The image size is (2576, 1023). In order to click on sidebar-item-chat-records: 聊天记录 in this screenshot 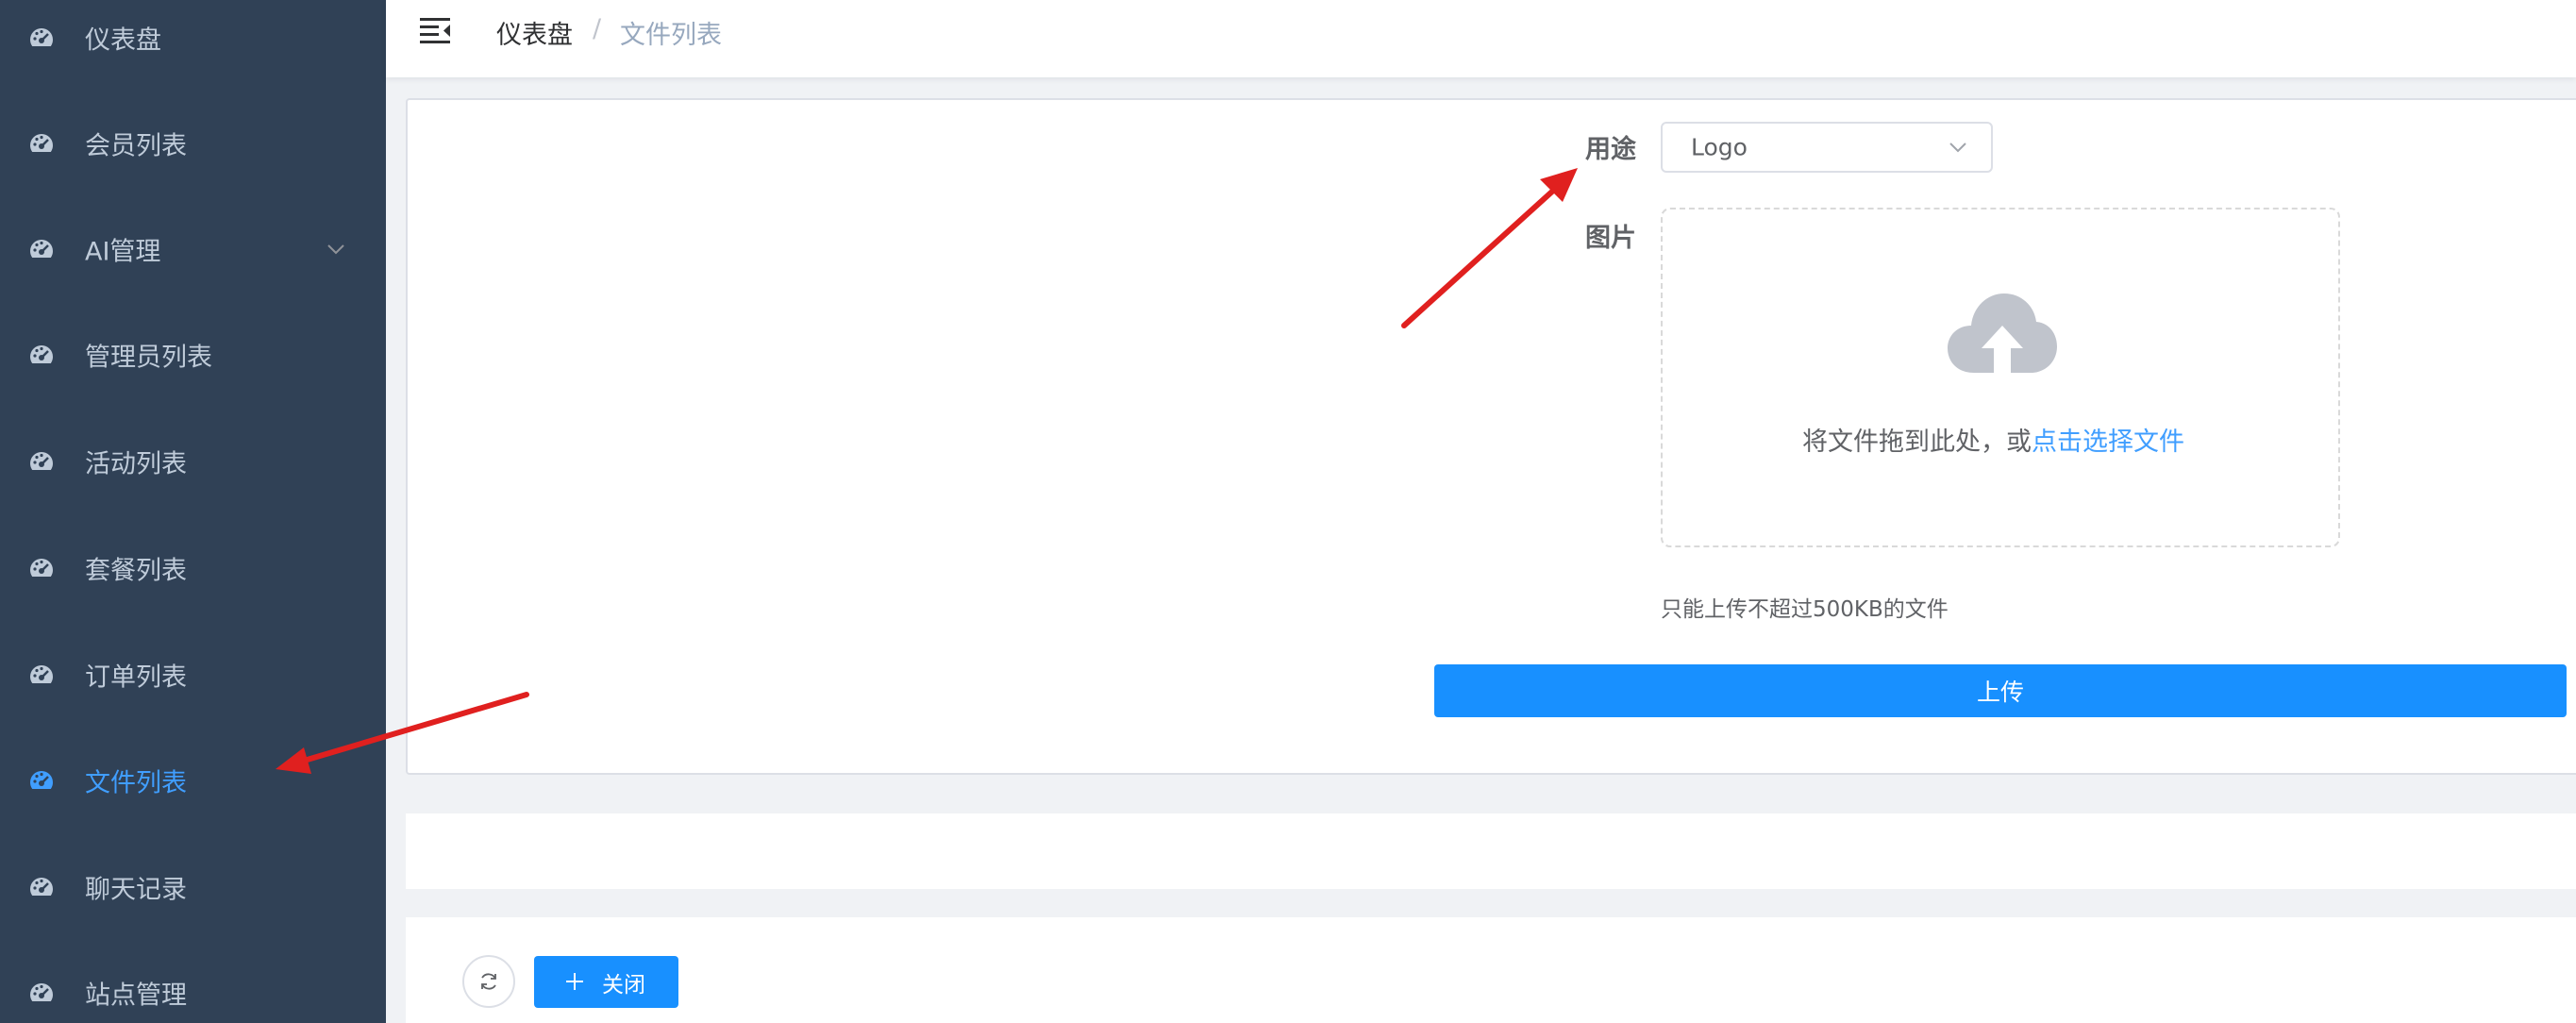, I will do `click(193, 887)`.